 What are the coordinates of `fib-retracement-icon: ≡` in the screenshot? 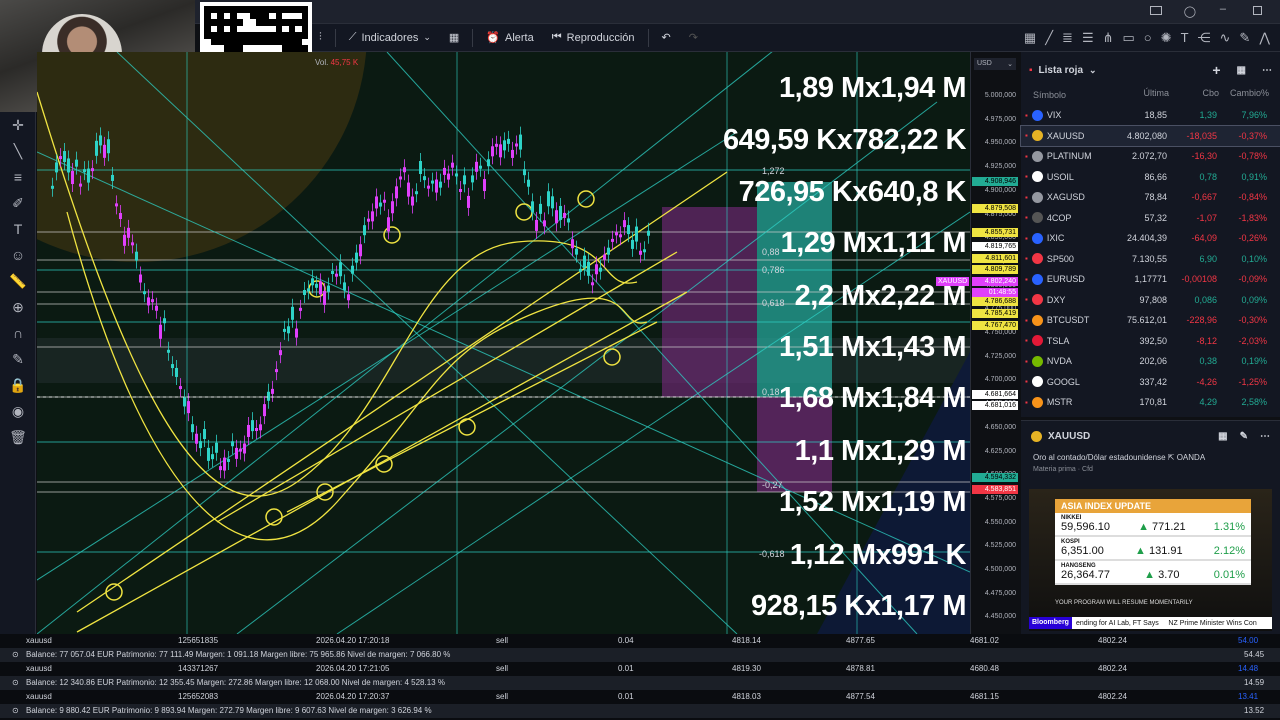 It's located at (18, 177).